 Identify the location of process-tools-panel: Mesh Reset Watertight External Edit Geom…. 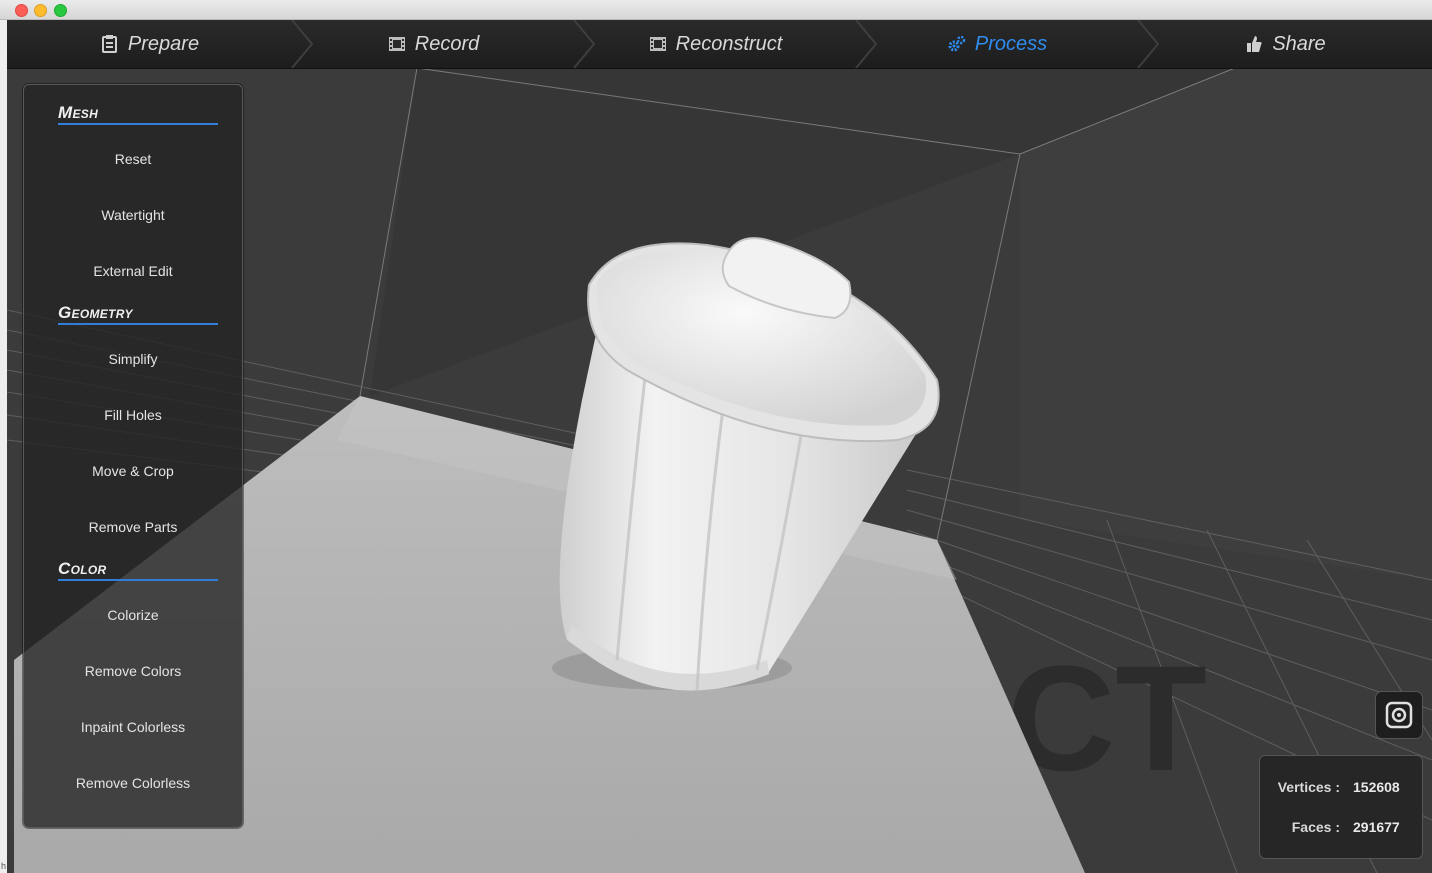
(133, 456).